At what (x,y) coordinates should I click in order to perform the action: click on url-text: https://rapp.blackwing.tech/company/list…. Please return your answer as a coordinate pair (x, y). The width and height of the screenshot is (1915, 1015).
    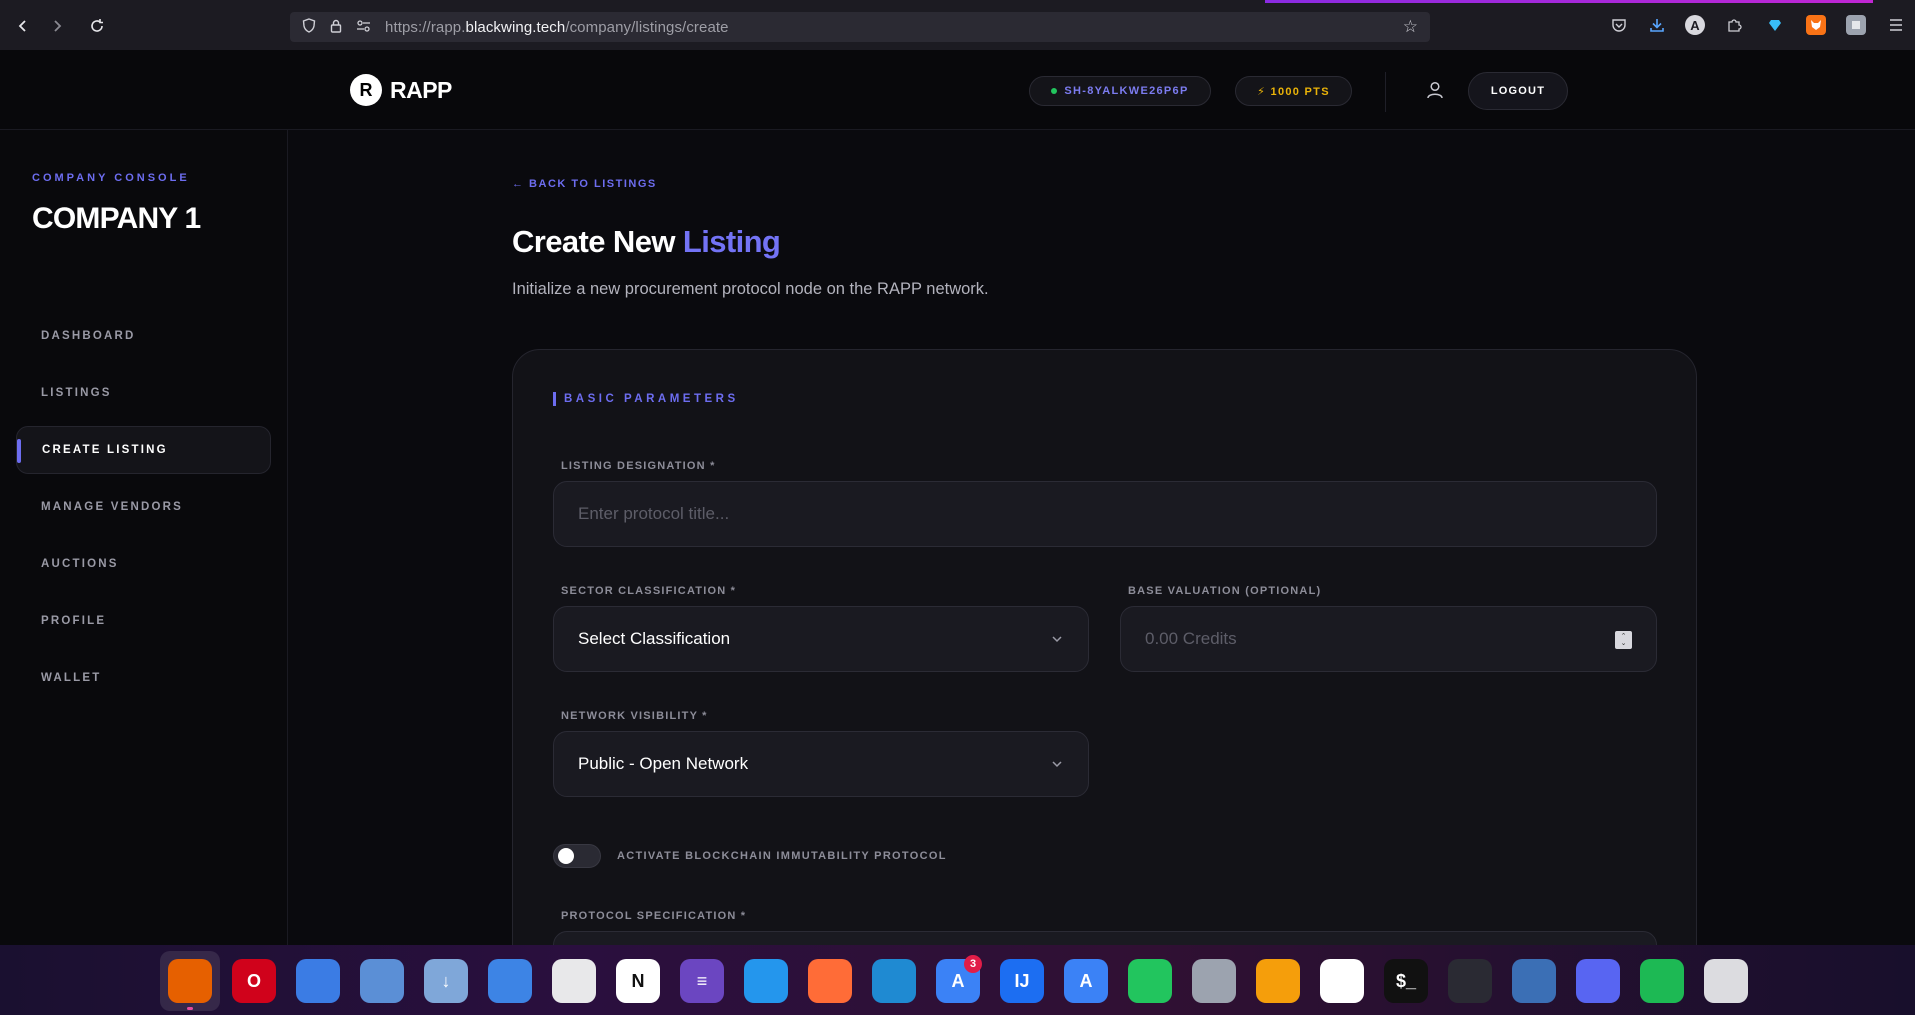
    Looking at the image, I should click on (557, 27).